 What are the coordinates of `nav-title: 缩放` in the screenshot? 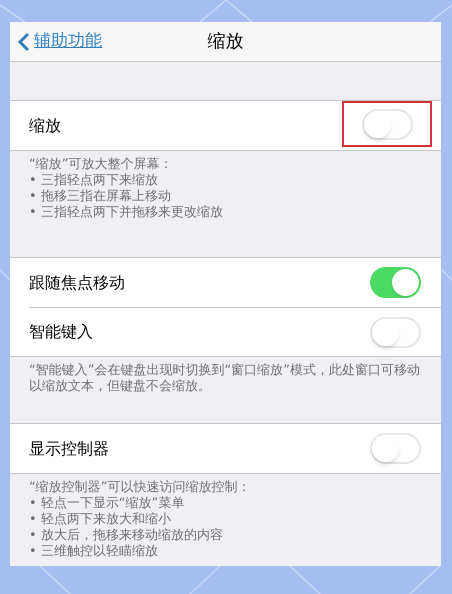 It's located at (226, 42).